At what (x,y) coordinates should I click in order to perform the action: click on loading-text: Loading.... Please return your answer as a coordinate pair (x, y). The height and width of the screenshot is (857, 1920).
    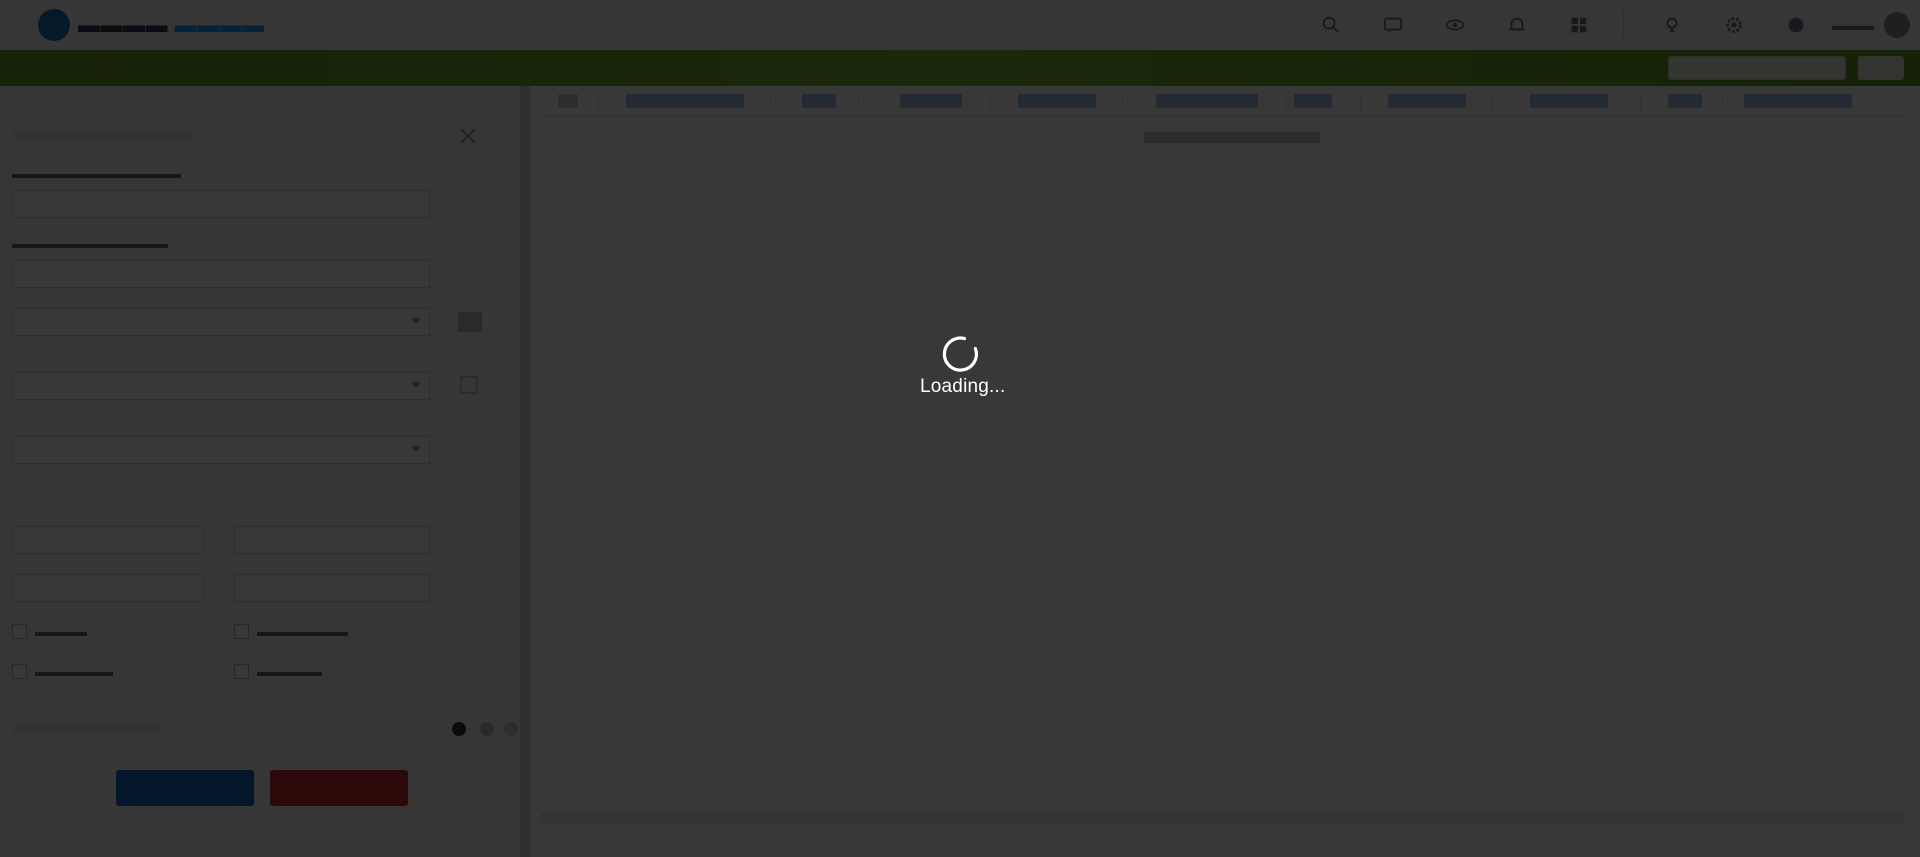
    Looking at the image, I should click on (963, 386).